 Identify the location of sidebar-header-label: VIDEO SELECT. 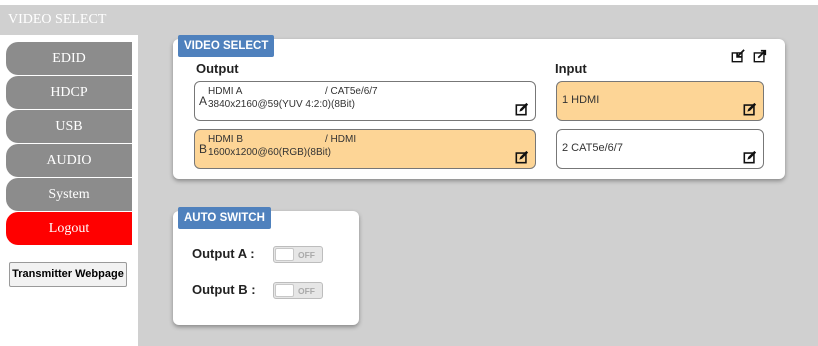
(57, 19).